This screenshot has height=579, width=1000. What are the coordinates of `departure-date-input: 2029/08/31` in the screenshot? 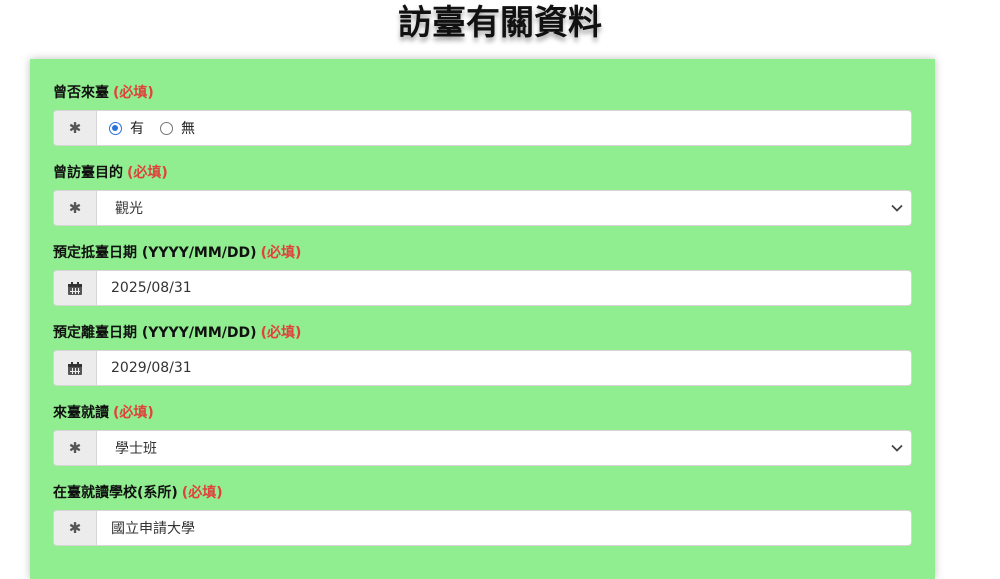 It's located at (482, 368).